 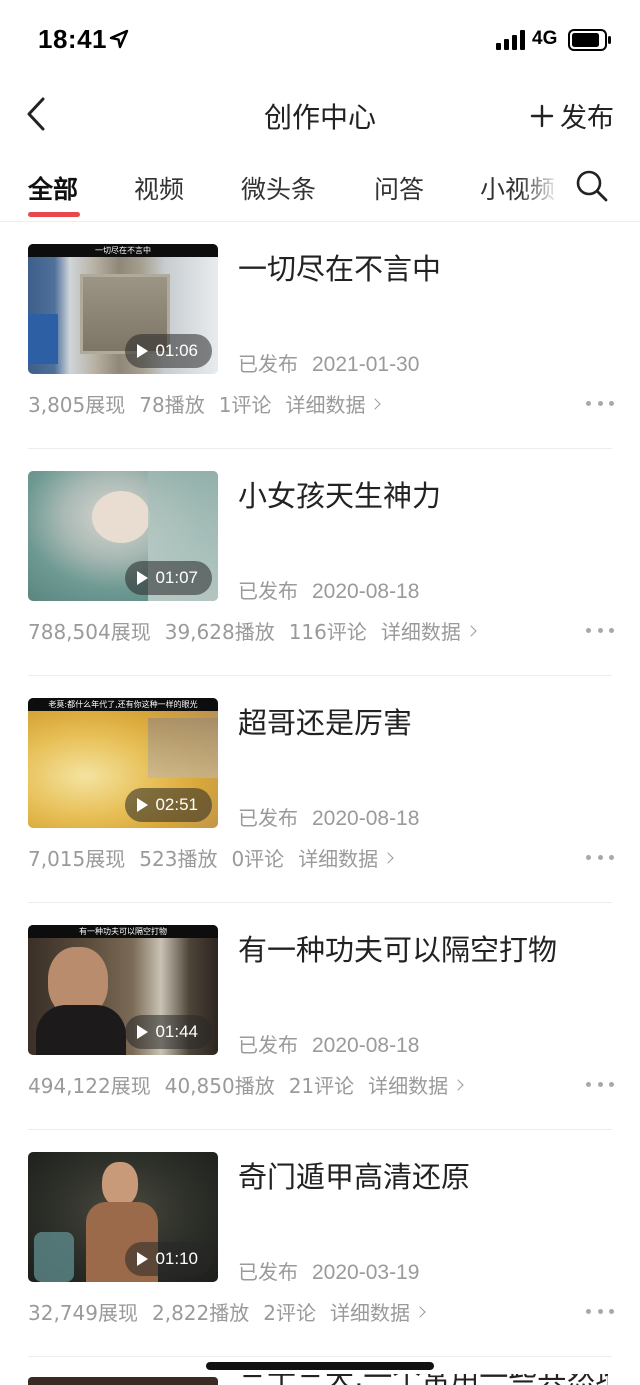 What do you see at coordinates (219, 632) in the screenshot?
I see `plays-count: 39,628播放` at bounding box center [219, 632].